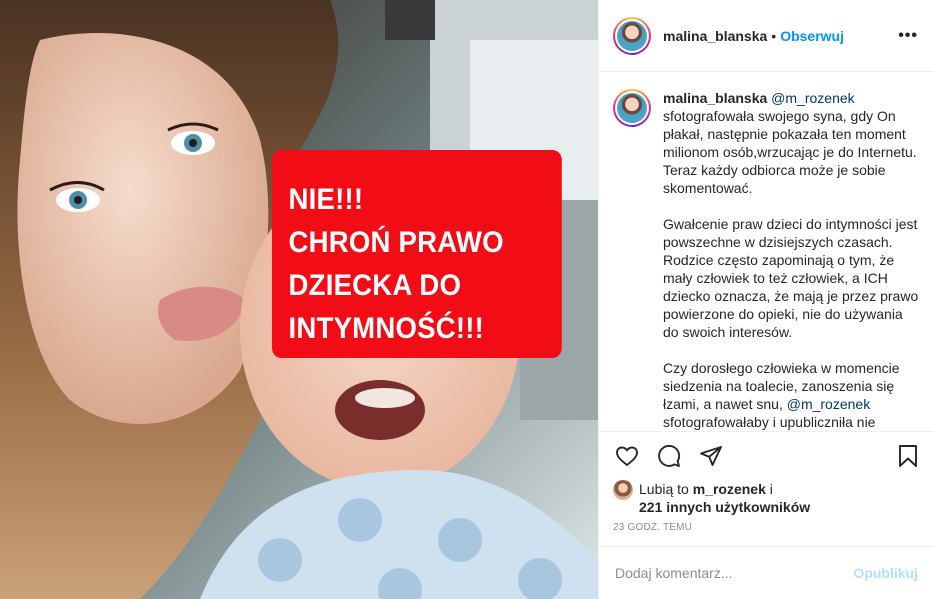 The width and height of the screenshot is (934, 599). I want to click on follow-button: Obserwuj, so click(812, 36).